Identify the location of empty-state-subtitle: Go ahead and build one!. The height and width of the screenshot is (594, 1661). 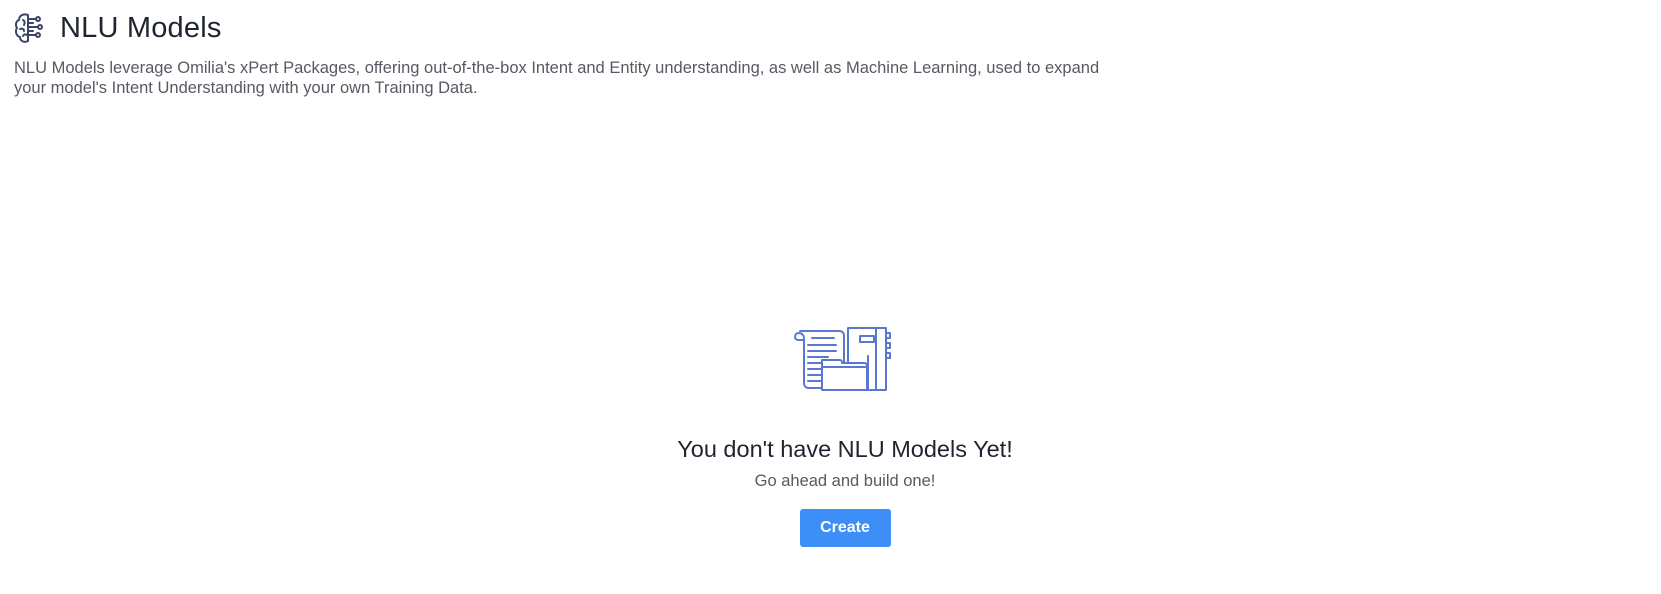
(845, 481).